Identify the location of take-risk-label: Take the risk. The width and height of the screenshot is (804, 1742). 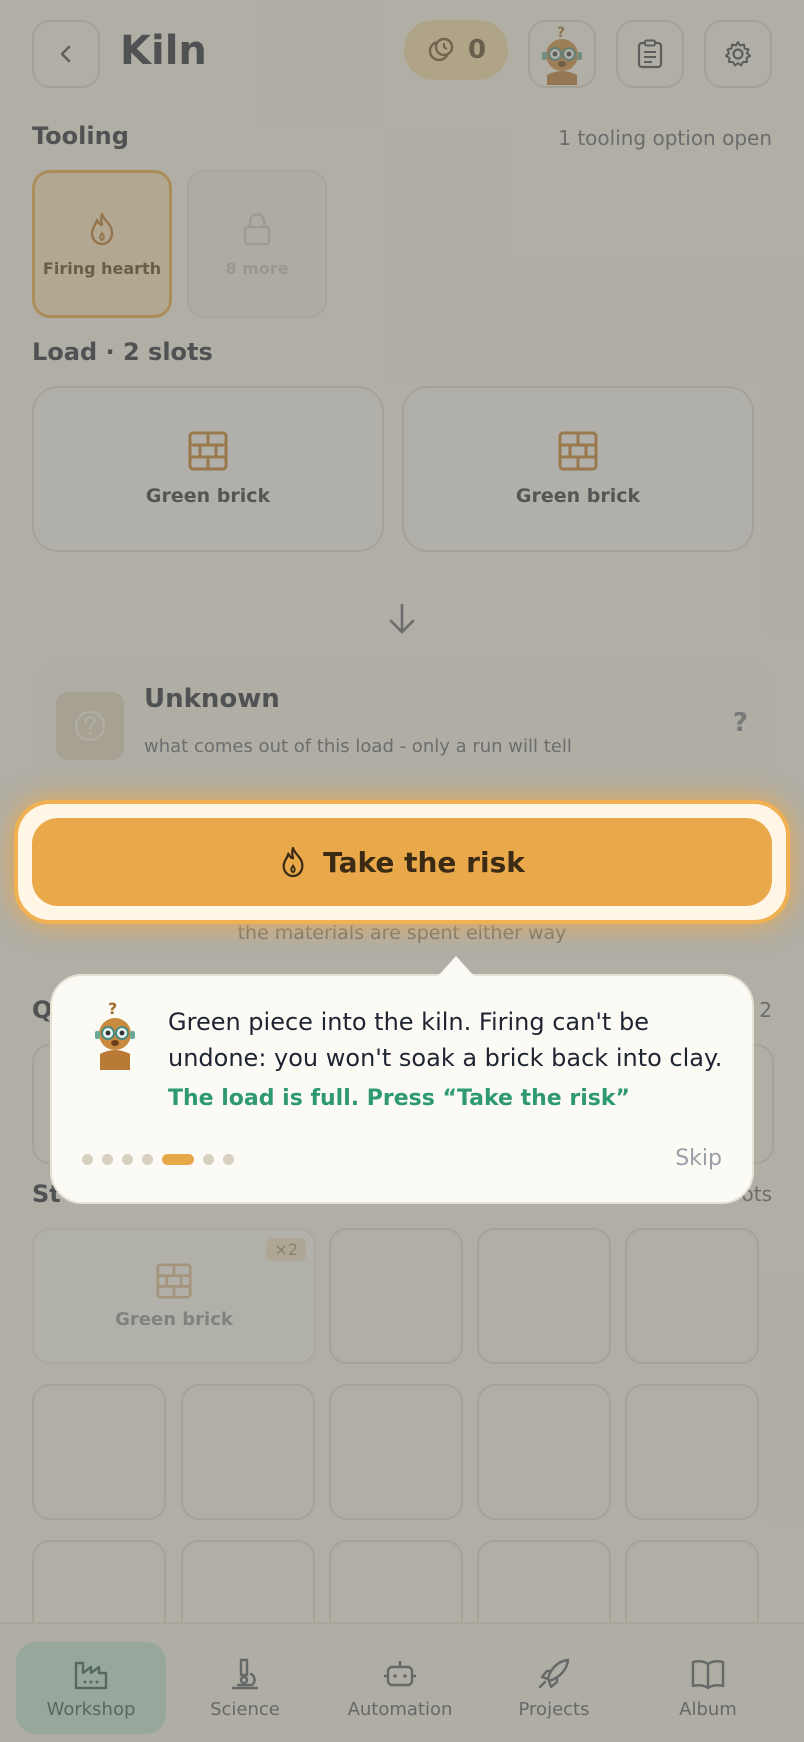
(424, 862).